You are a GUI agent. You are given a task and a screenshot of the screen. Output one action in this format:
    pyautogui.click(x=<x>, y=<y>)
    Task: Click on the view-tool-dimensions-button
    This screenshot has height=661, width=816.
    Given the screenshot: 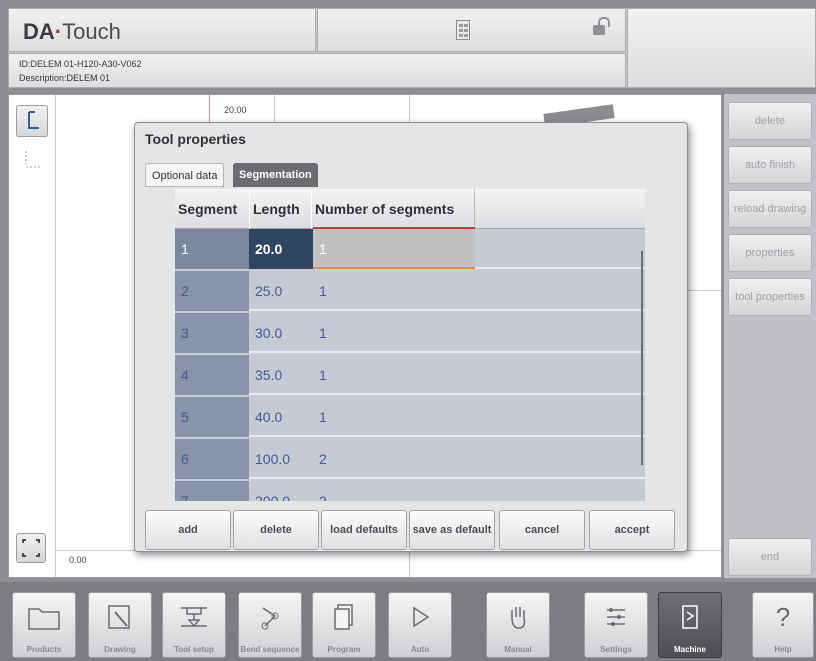 What is the action you would take?
    pyautogui.click(x=32, y=161)
    